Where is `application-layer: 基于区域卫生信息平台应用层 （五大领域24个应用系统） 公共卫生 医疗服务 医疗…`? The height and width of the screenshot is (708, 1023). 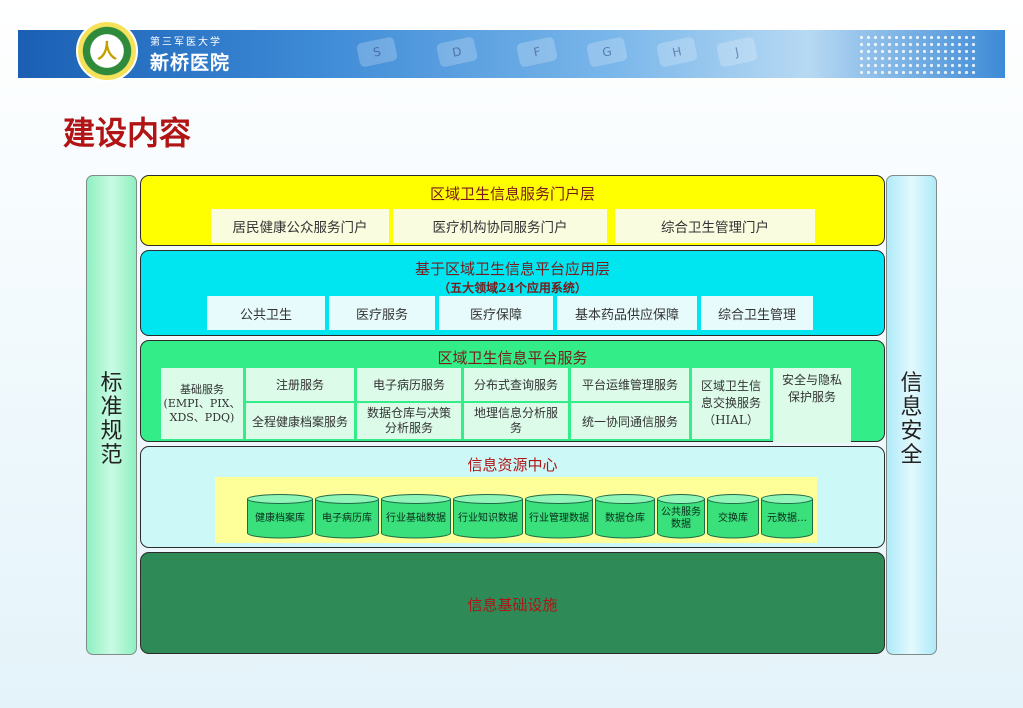
application-layer: 基于区域卫生信息平台应用层 （五大领域24个应用系统） 公共卫生 医疗服务 医疗… is located at coordinates (512, 293).